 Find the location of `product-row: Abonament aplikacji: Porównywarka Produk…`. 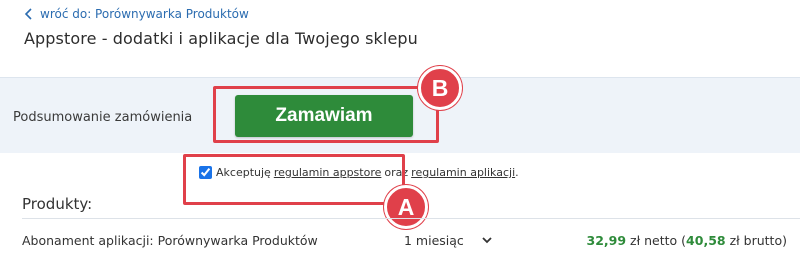

product-row: Abonament aplikacji: Porównywarka Produk… is located at coordinates (400, 241).